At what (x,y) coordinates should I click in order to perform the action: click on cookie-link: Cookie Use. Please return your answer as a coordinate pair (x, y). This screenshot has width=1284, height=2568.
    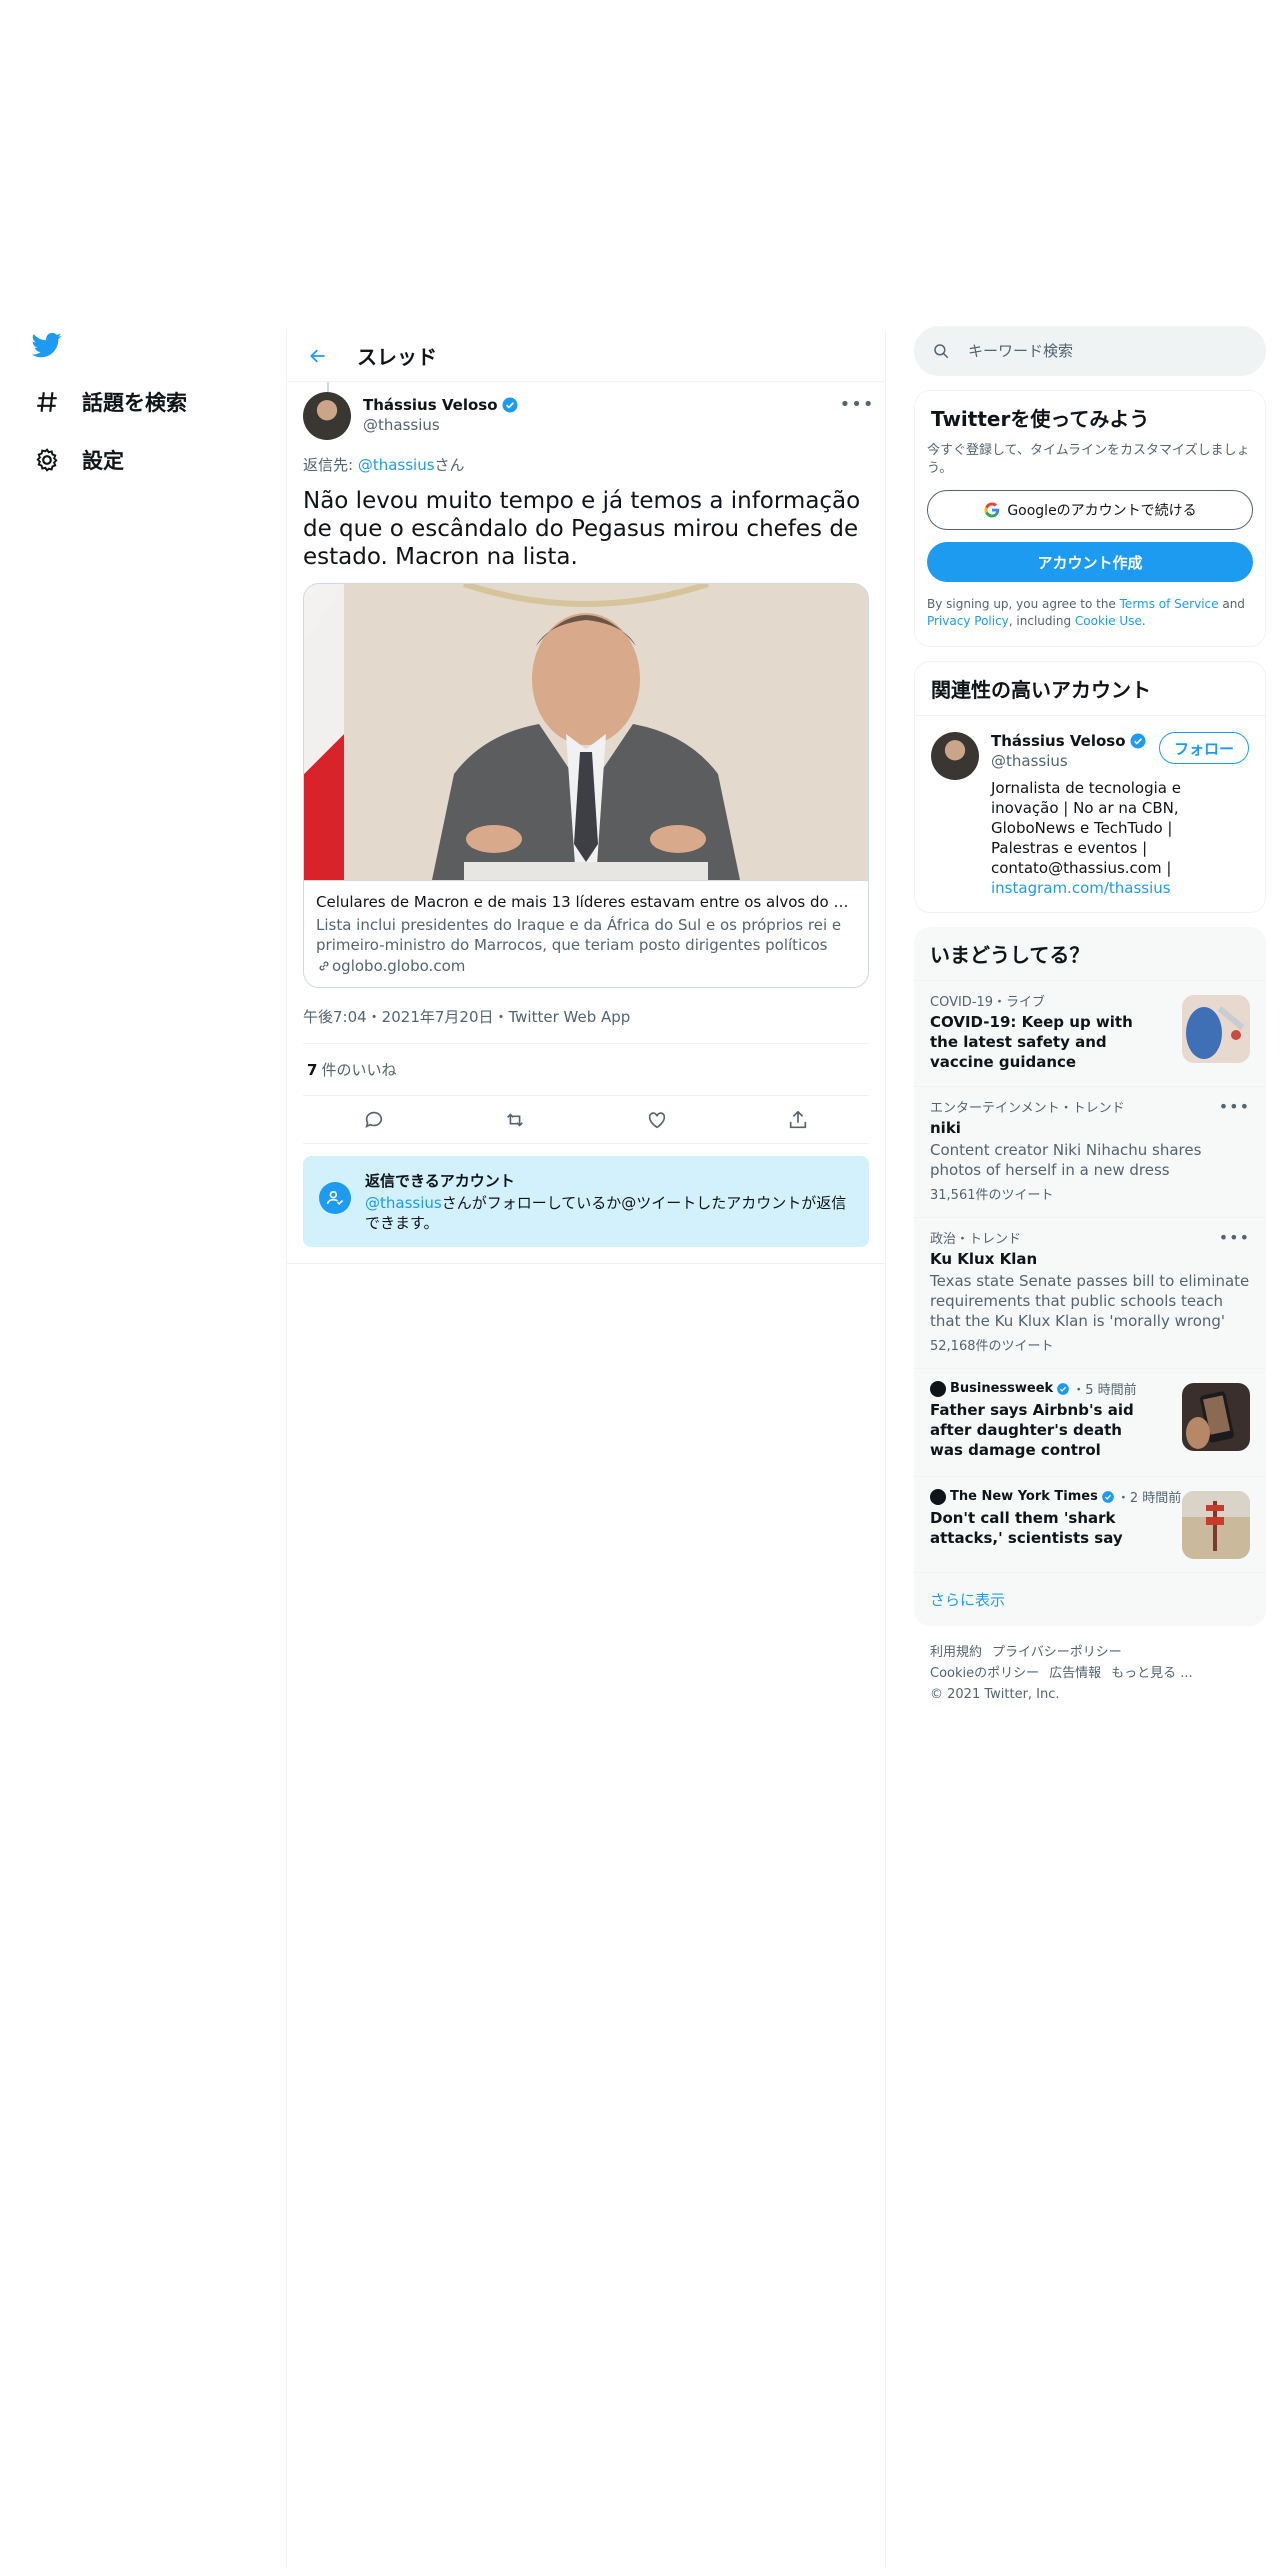
    Looking at the image, I should click on (1108, 621).